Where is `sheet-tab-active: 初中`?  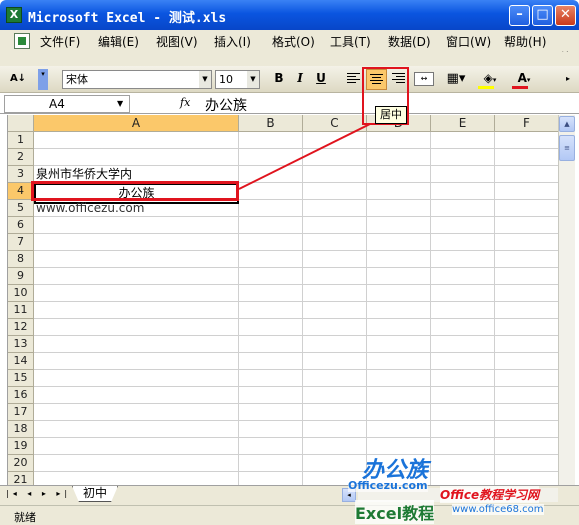
sheet-tab-active: 初中 is located at coordinates (95, 494).